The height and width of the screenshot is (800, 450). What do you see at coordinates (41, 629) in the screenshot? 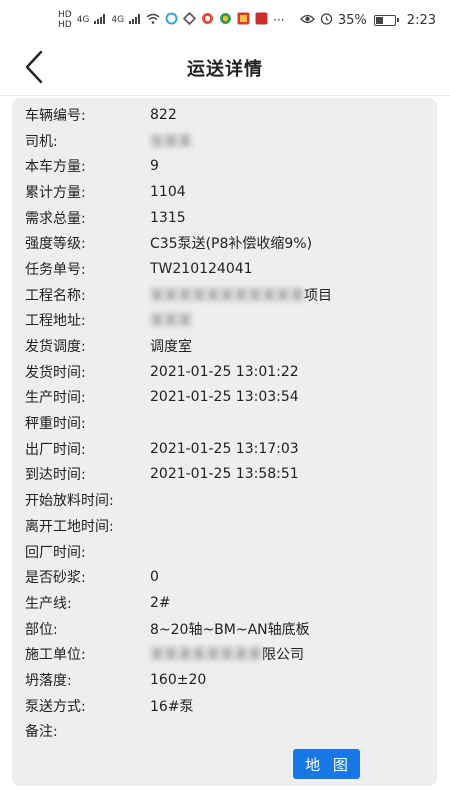
I see `detail-label: 部位:` at bounding box center [41, 629].